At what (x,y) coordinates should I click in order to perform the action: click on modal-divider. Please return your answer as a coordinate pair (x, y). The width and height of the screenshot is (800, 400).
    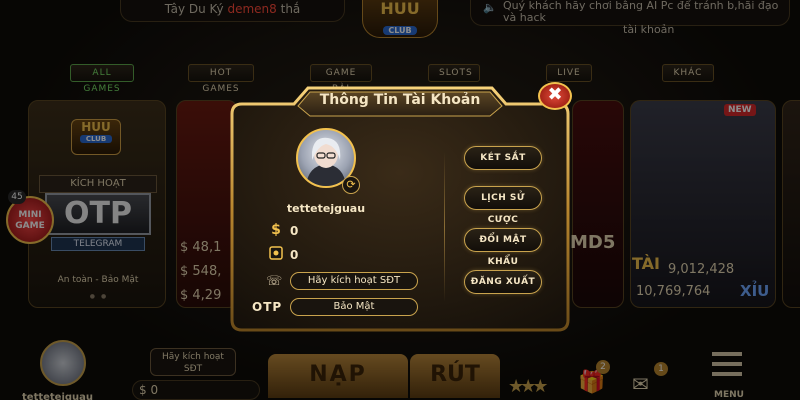
    Looking at the image, I should click on (444, 227).